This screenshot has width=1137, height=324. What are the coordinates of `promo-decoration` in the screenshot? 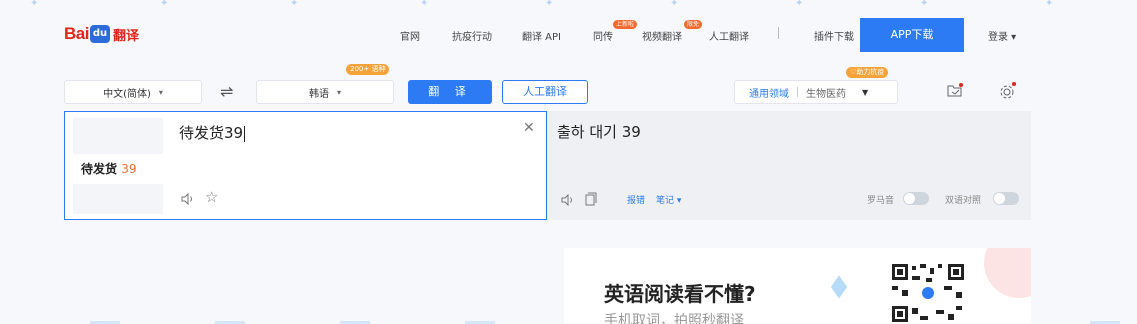 It's located at (1007, 273).